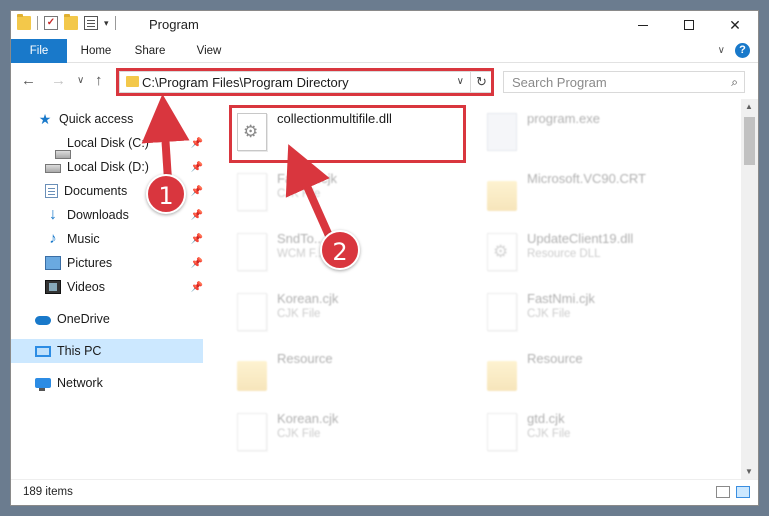 This screenshot has width=769, height=516. Describe the element at coordinates (723, 492) in the screenshot. I see `details-view-icon` at that location.